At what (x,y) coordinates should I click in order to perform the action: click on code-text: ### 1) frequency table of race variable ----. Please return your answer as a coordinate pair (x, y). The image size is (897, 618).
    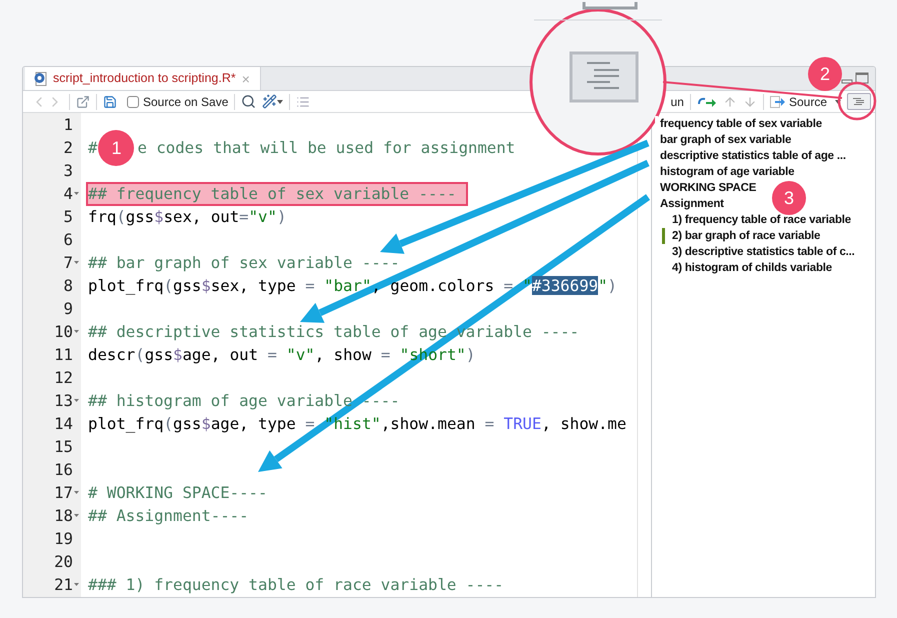
    Looking at the image, I should click on (296, 585).